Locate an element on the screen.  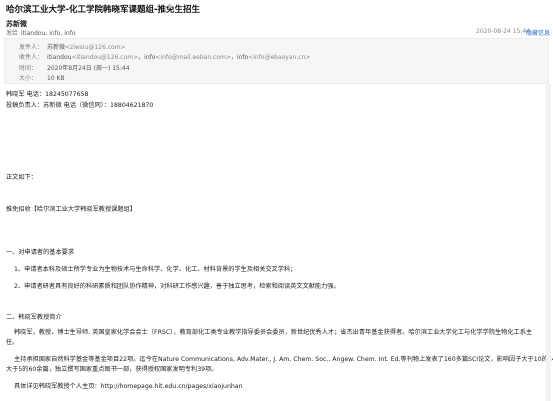
time-row: 时间： 2020年8月24日 (周一) 15:44 is located at coordinates (74, 67).